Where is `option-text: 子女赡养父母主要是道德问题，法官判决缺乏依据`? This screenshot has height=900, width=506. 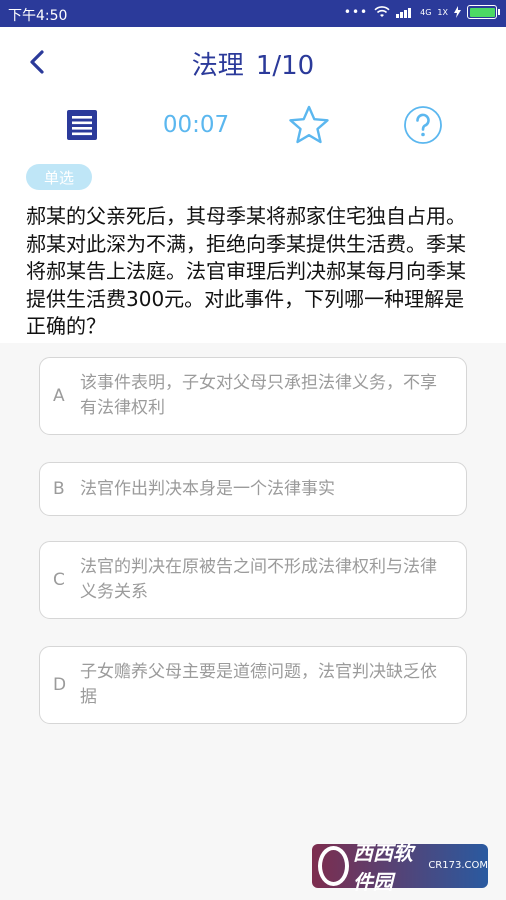
option-text: 子女赡养父母主要是道德问题，法官判决缺乏依据 is located at coordinates (258, 684).